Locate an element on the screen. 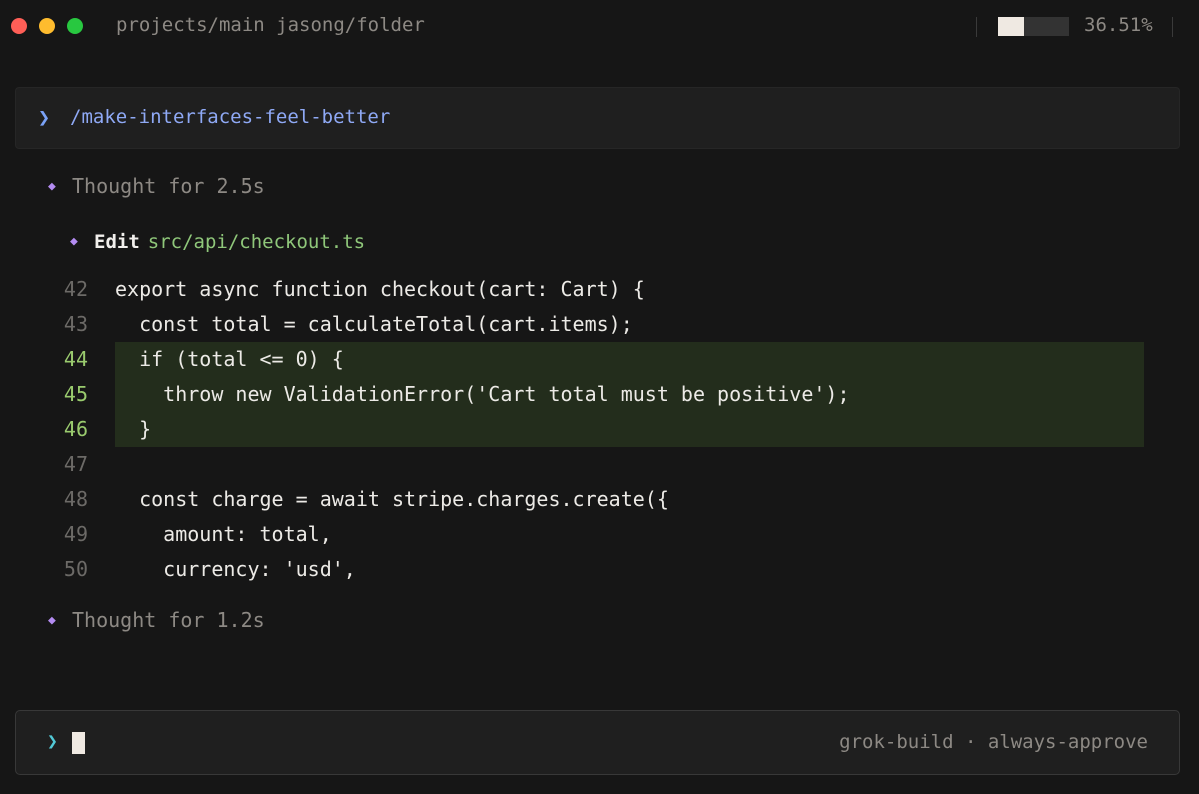 The image size is (1199, 794). thought-label: Thought for 2.5s is located at coordinates (168, 186).